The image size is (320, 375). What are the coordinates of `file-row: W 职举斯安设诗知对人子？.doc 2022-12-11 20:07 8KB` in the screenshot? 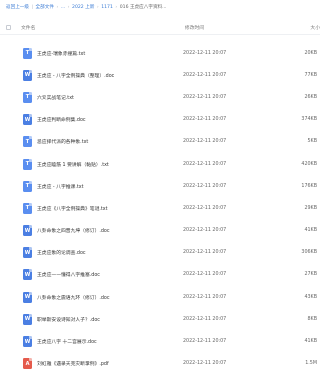 It's located at (160, 319).